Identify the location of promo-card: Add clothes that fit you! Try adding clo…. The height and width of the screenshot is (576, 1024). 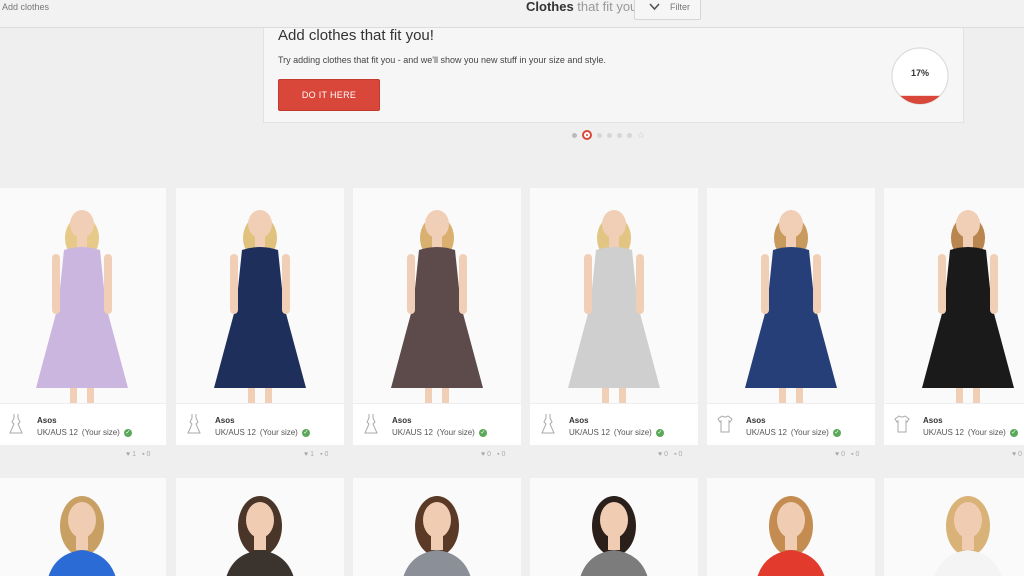
(613, 75).